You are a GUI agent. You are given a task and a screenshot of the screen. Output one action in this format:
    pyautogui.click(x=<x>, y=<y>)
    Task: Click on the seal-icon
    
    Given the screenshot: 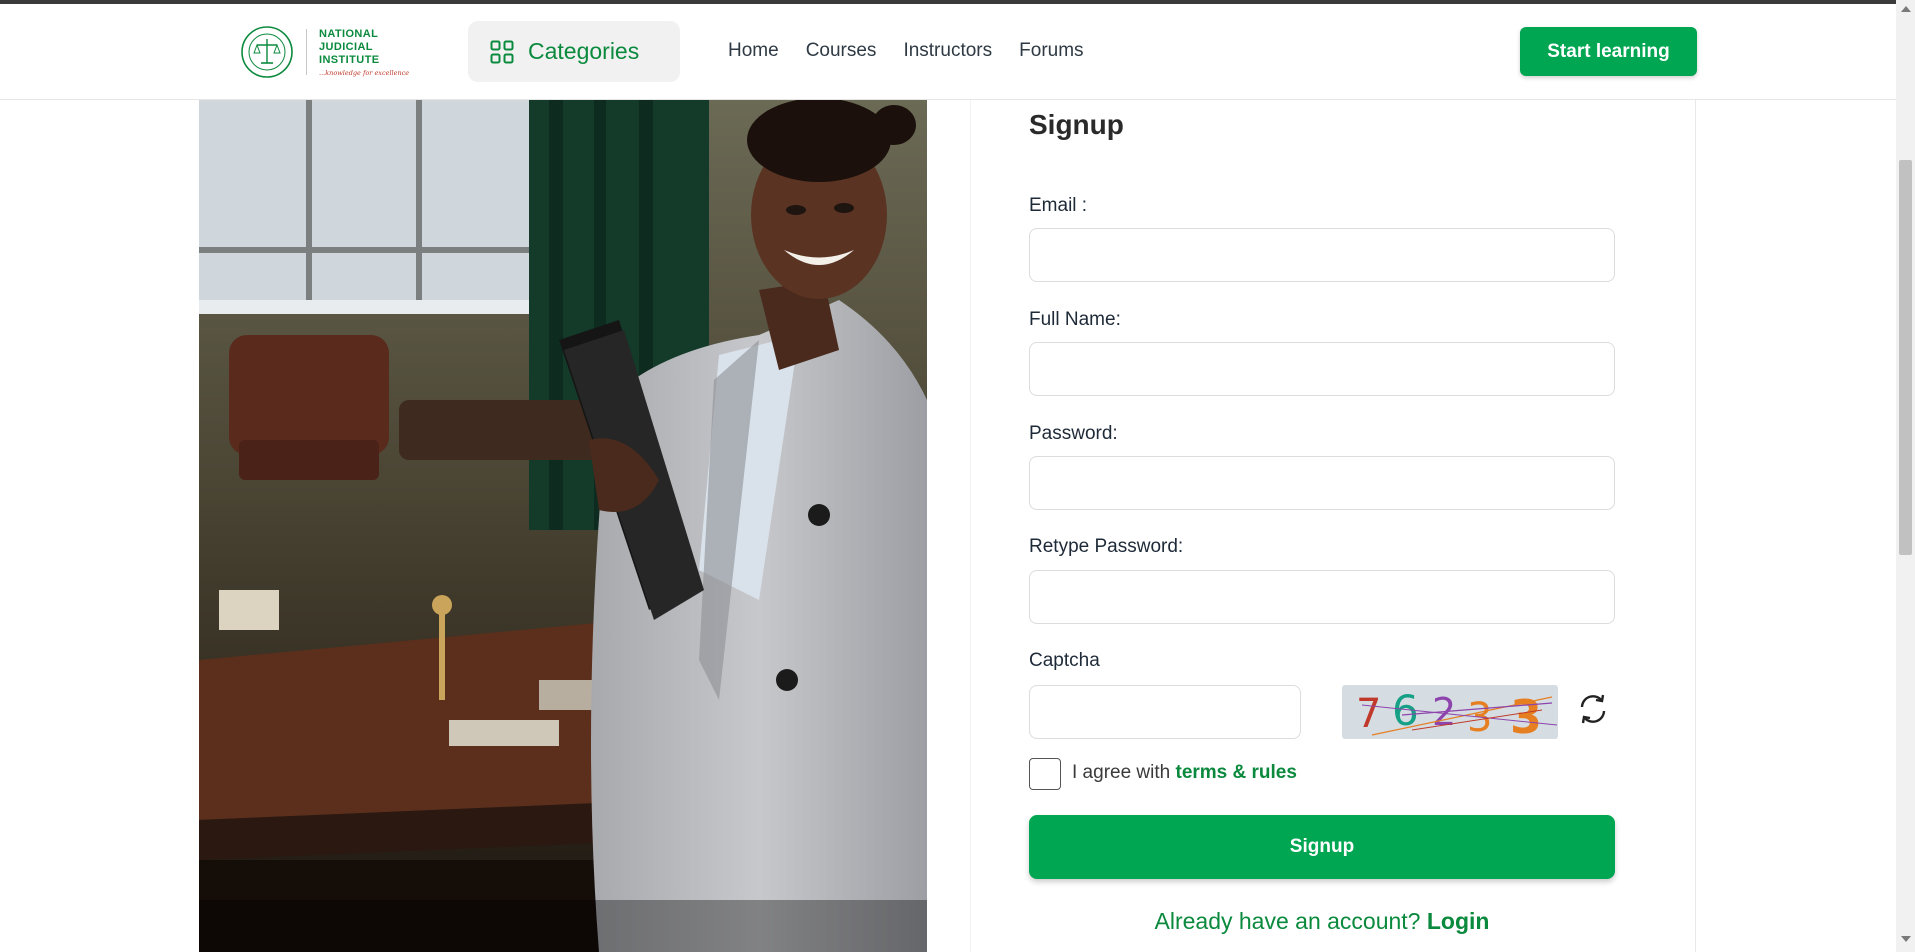 What is the action you would take?
    pyautogui.click(x=267, y=52)
    